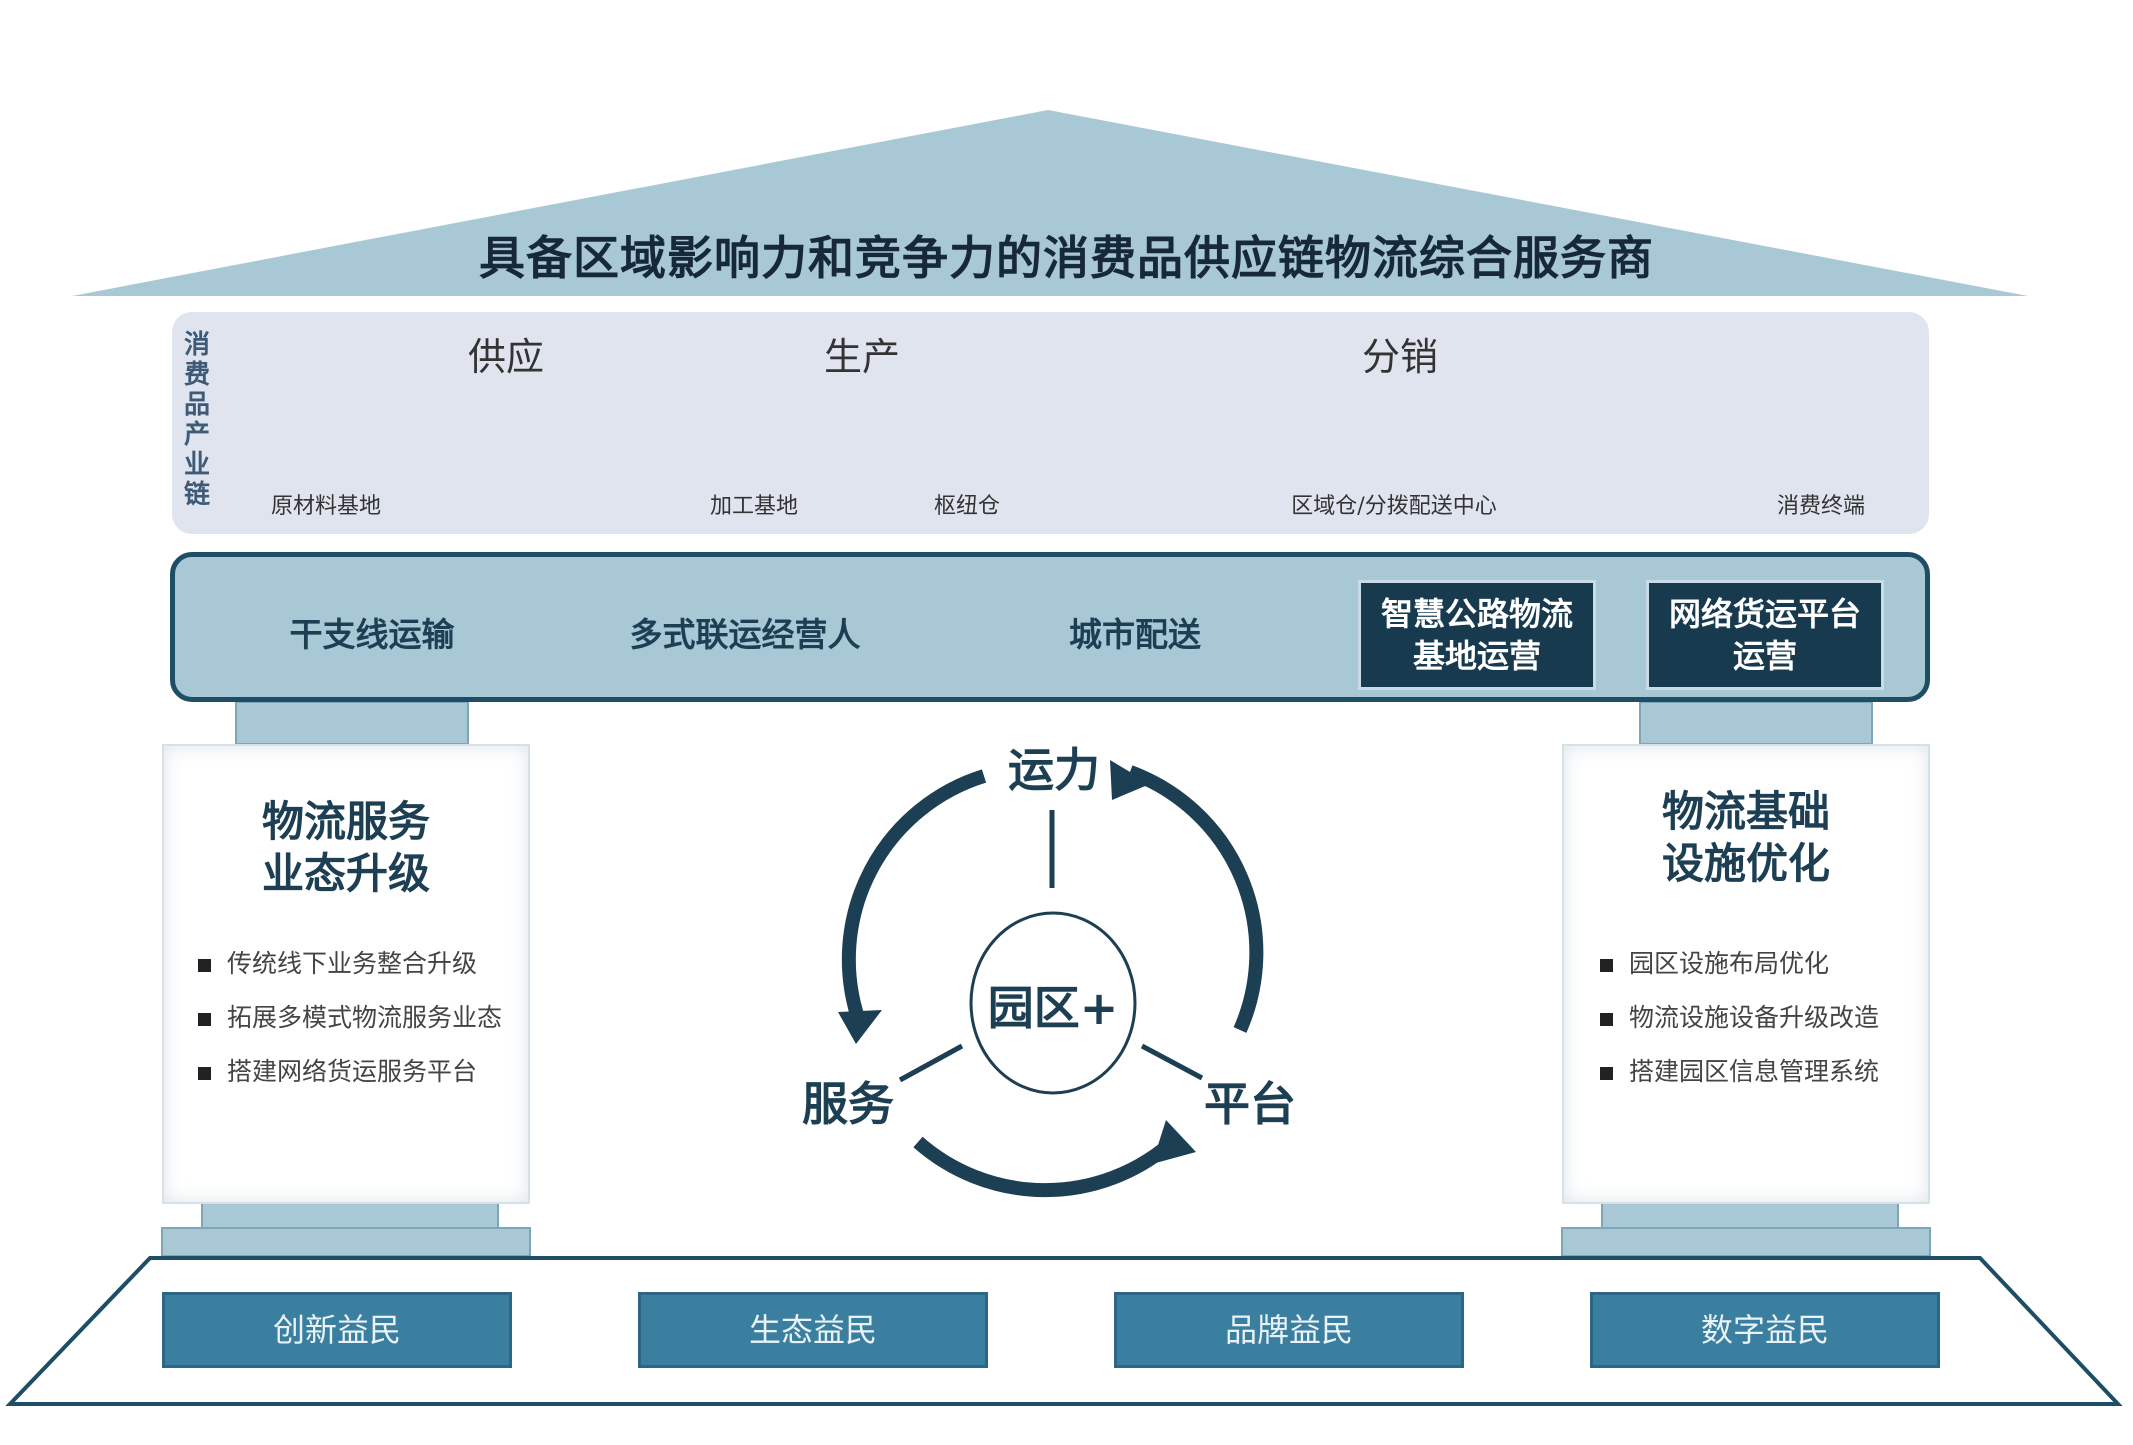 This screenshot has height=1445, width=2133. Describe the element at coordinates (1746, 838) in the screenshot. I see `right-pillar-title: 物流基础 设施优化` at that location.